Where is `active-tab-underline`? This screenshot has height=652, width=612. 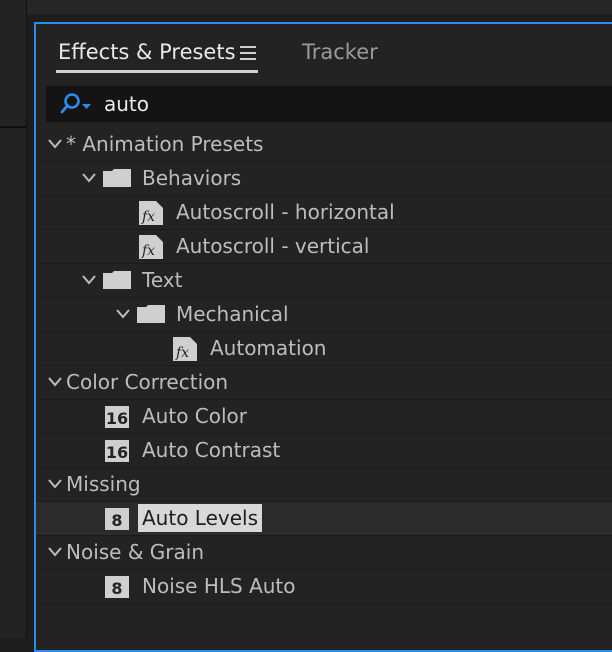 active-tab-underline is located at coordinates (157, 71).